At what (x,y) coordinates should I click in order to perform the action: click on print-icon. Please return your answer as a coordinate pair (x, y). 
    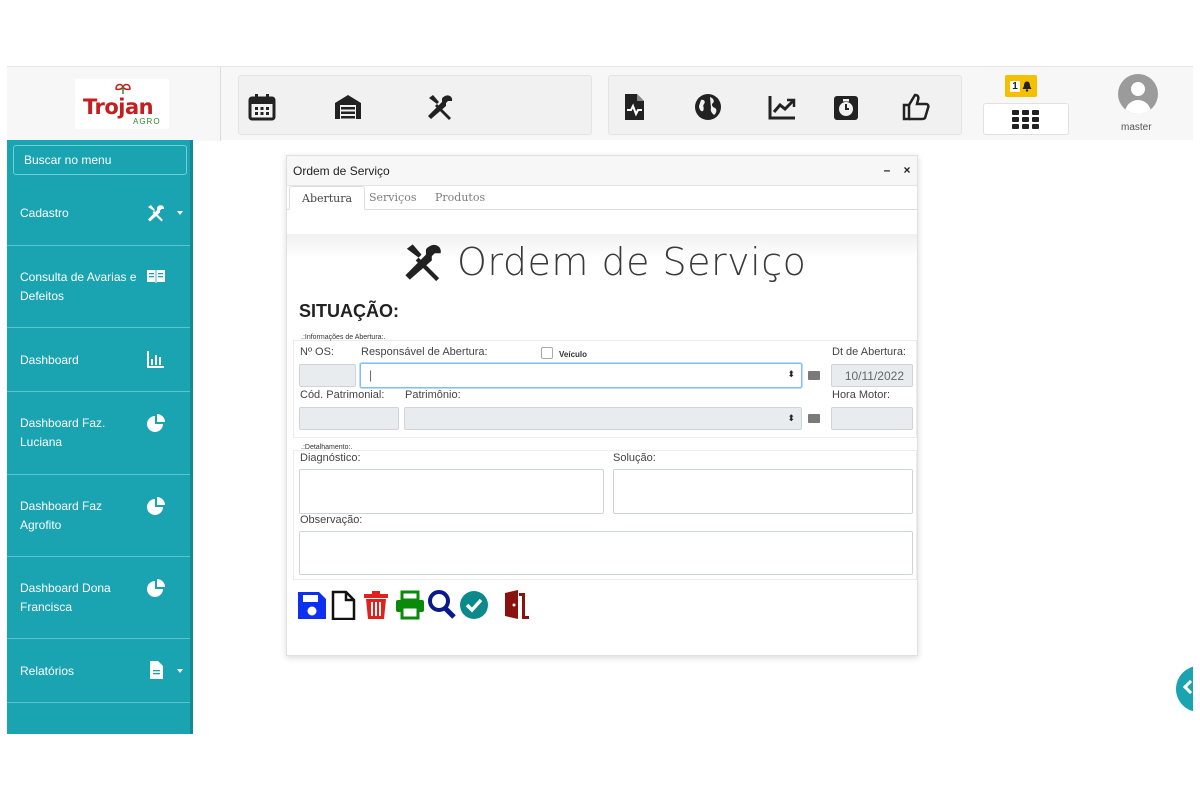
    Looking at the image, I should click on (410, 604).